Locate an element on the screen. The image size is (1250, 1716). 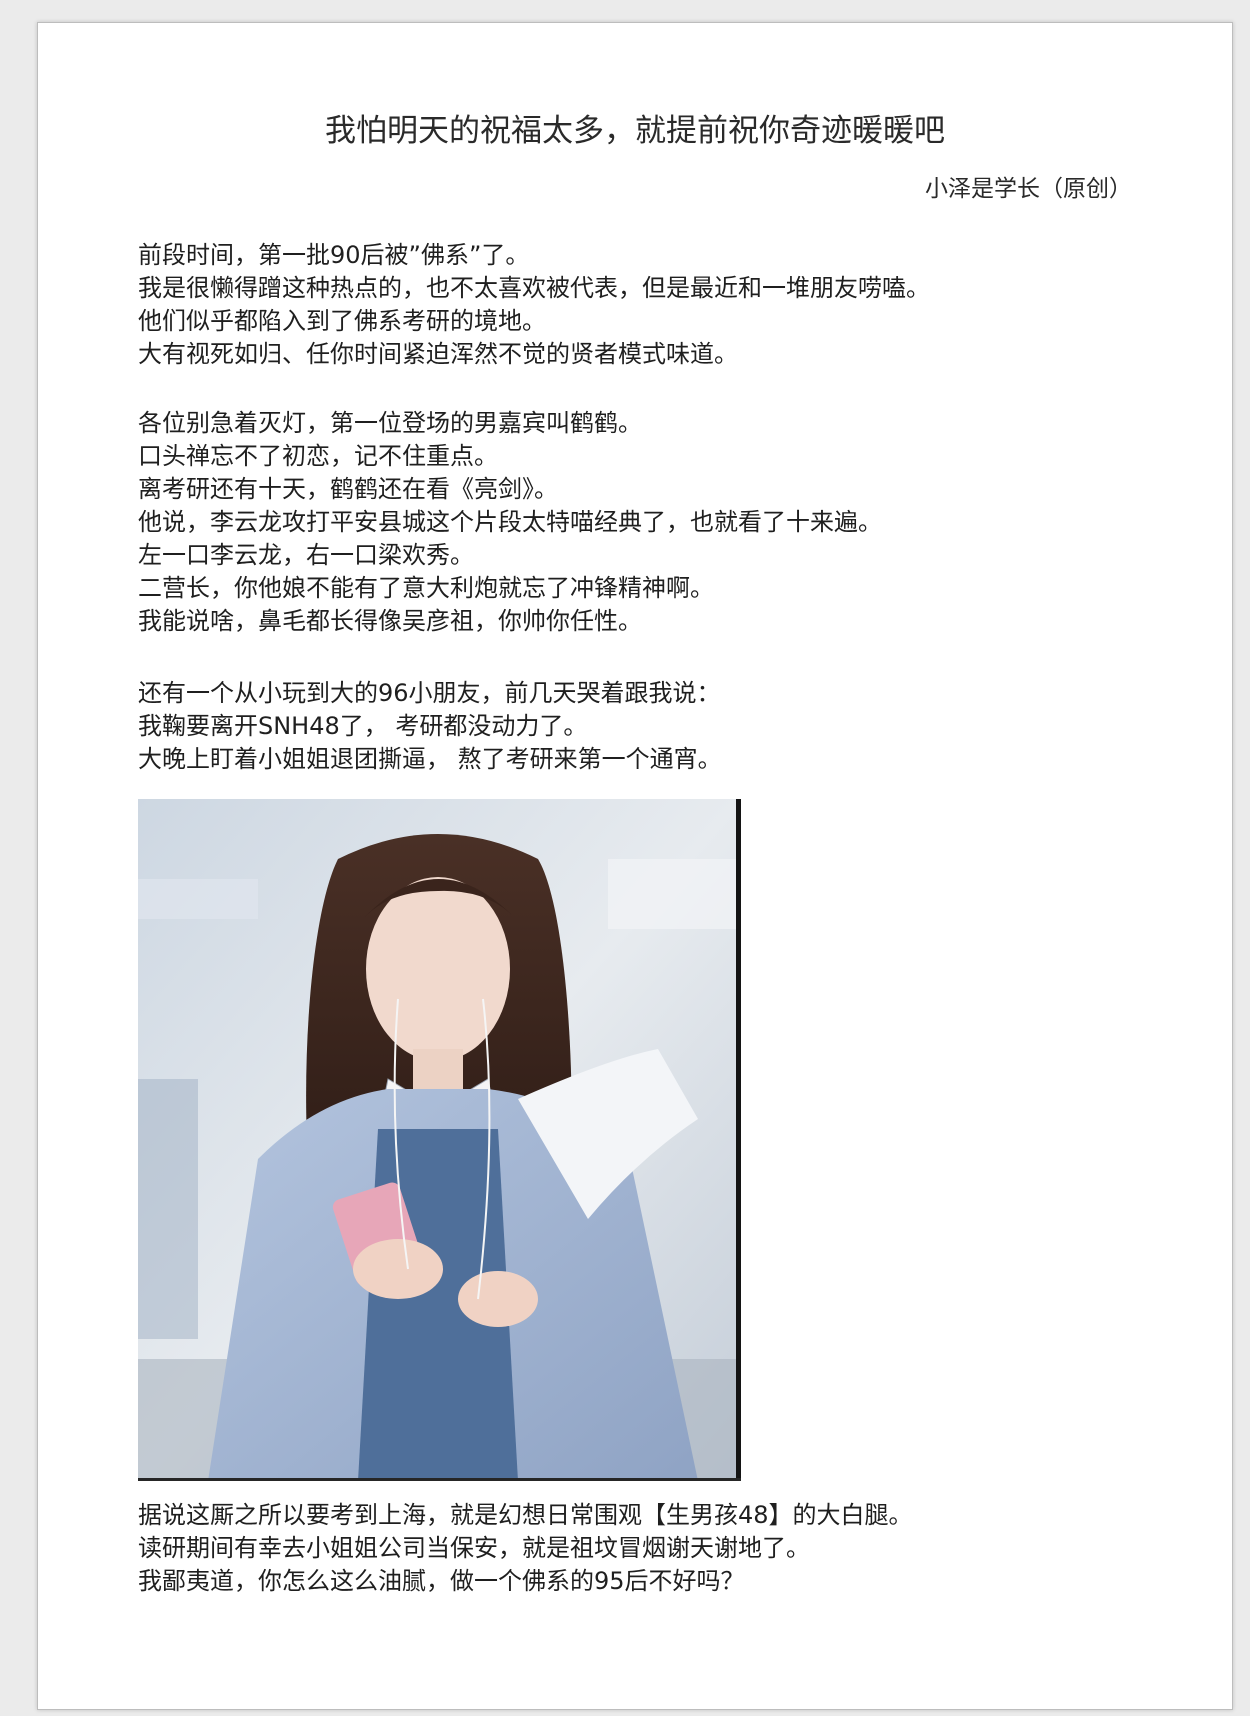
photo-frame-bottom is located at coordinates (439, 1479).